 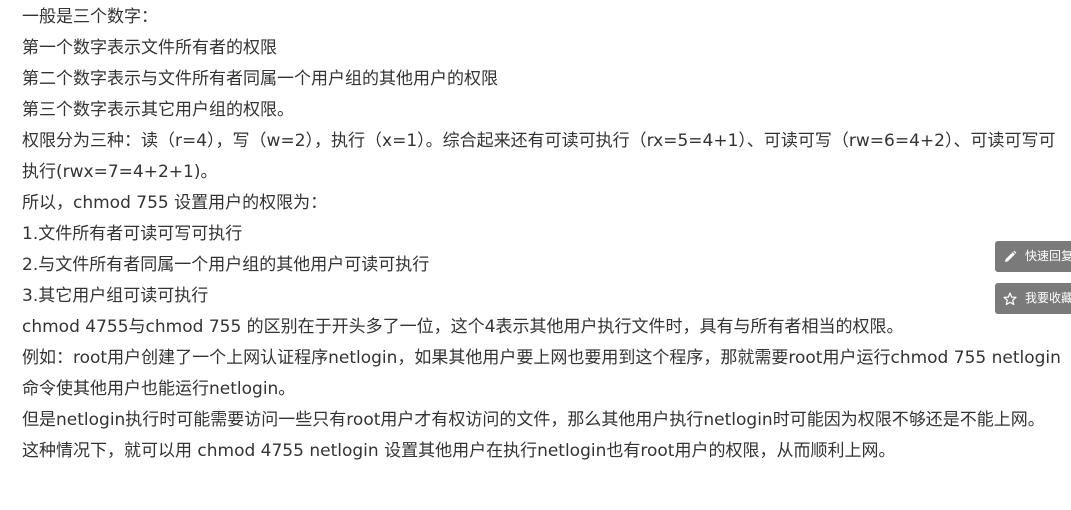 What do you see at coordinates (1010, 298) in the screenshot?
I see `star-icon` at bounding box center [1010, 298].